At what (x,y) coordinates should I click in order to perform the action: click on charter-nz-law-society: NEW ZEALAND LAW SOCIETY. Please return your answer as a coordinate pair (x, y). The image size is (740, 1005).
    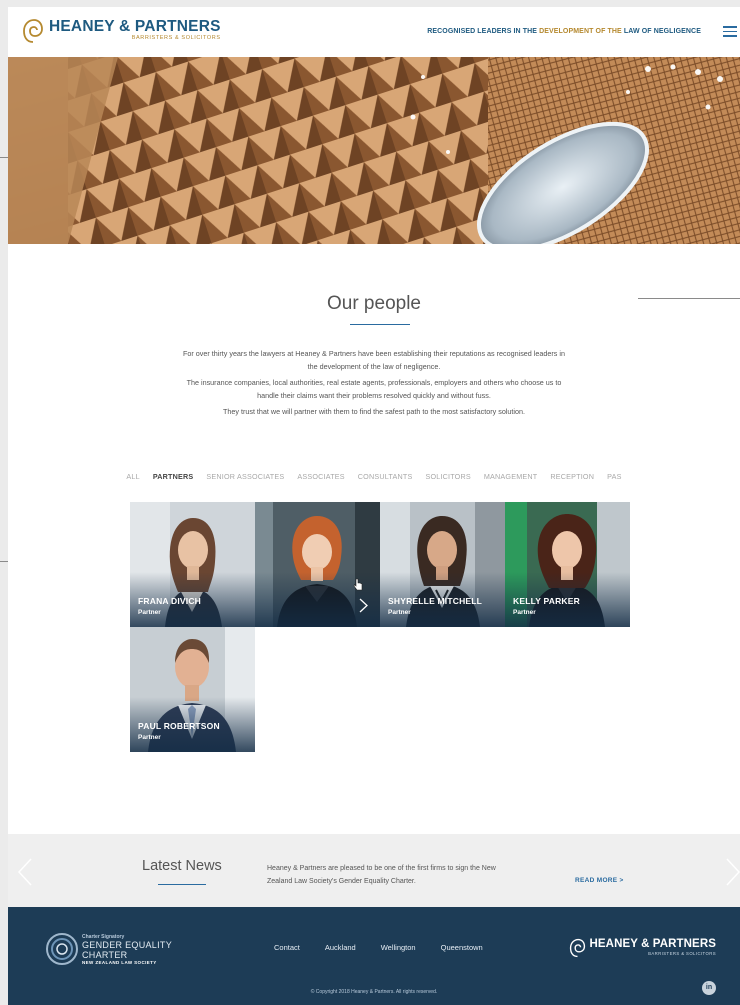
    Looking at the image, I should click on (119, 962).